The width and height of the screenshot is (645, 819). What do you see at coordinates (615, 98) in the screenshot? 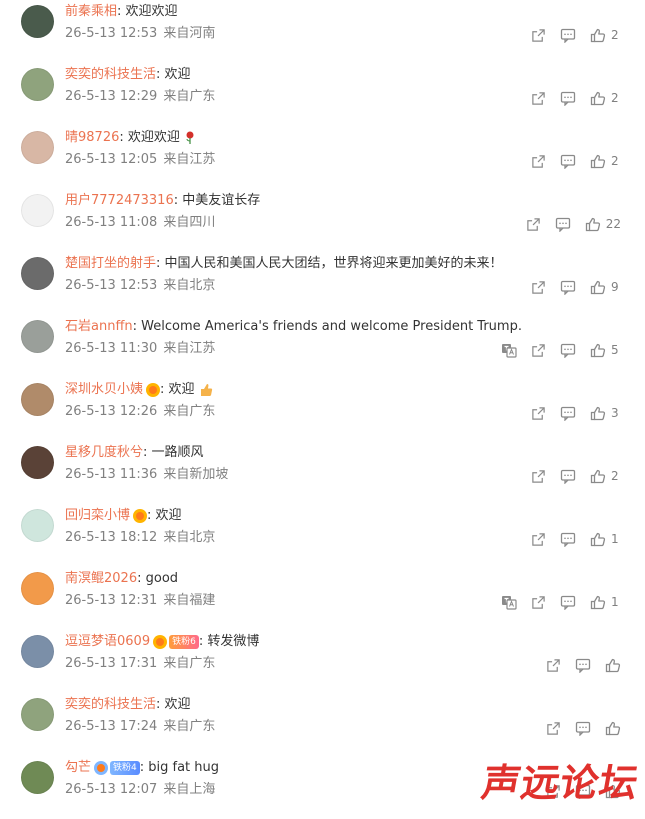
I see `like-count: 2` at bounding box center [615, 98].